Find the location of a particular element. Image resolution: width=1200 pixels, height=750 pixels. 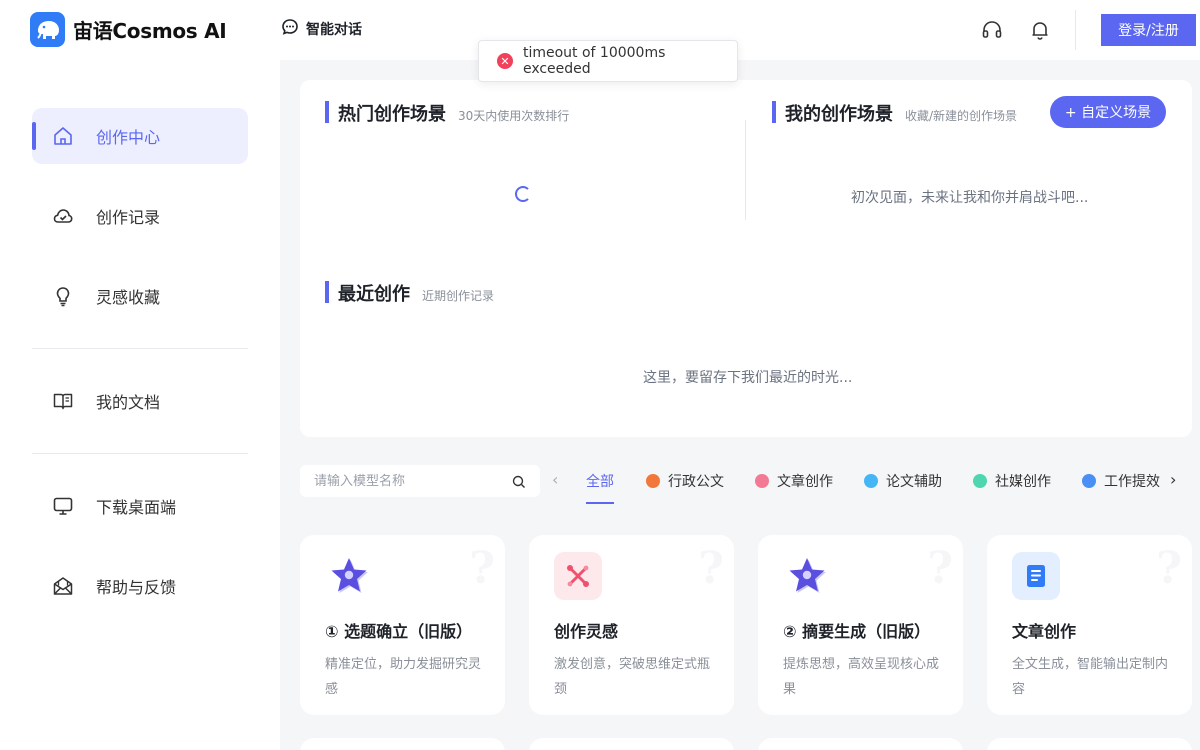

card-description: 提炼思想，高效呈现核心成果 is located at coordinates (861, 677).